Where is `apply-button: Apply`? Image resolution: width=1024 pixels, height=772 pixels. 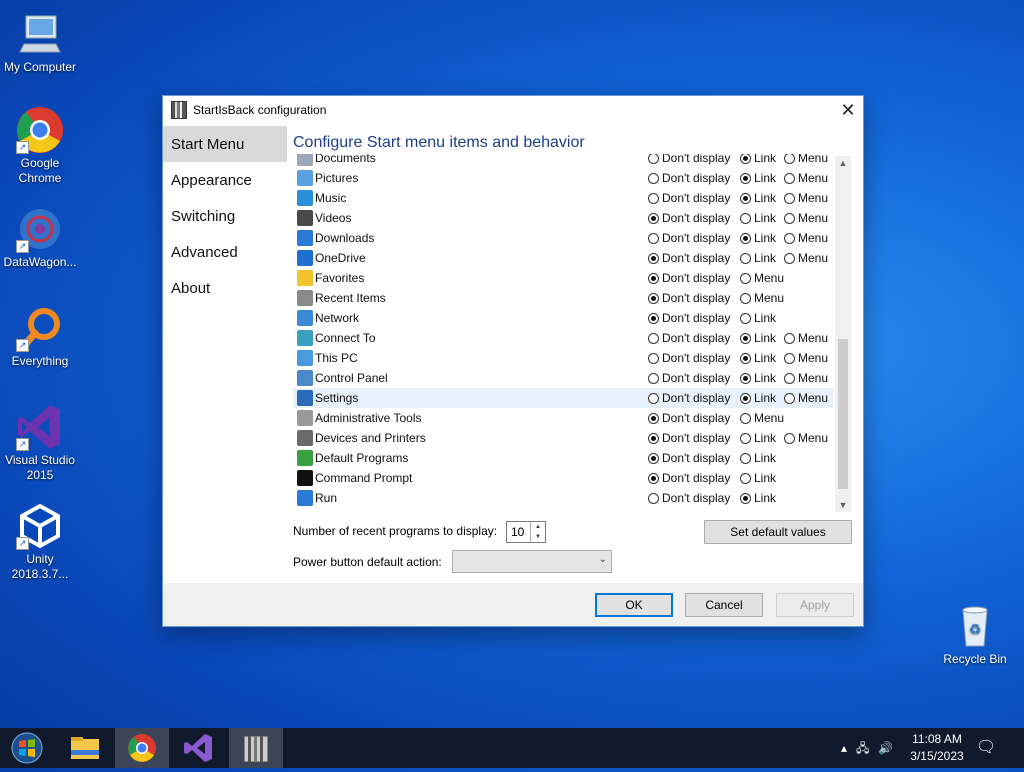
apply-button: Apply is located at coordinates (815, 605).